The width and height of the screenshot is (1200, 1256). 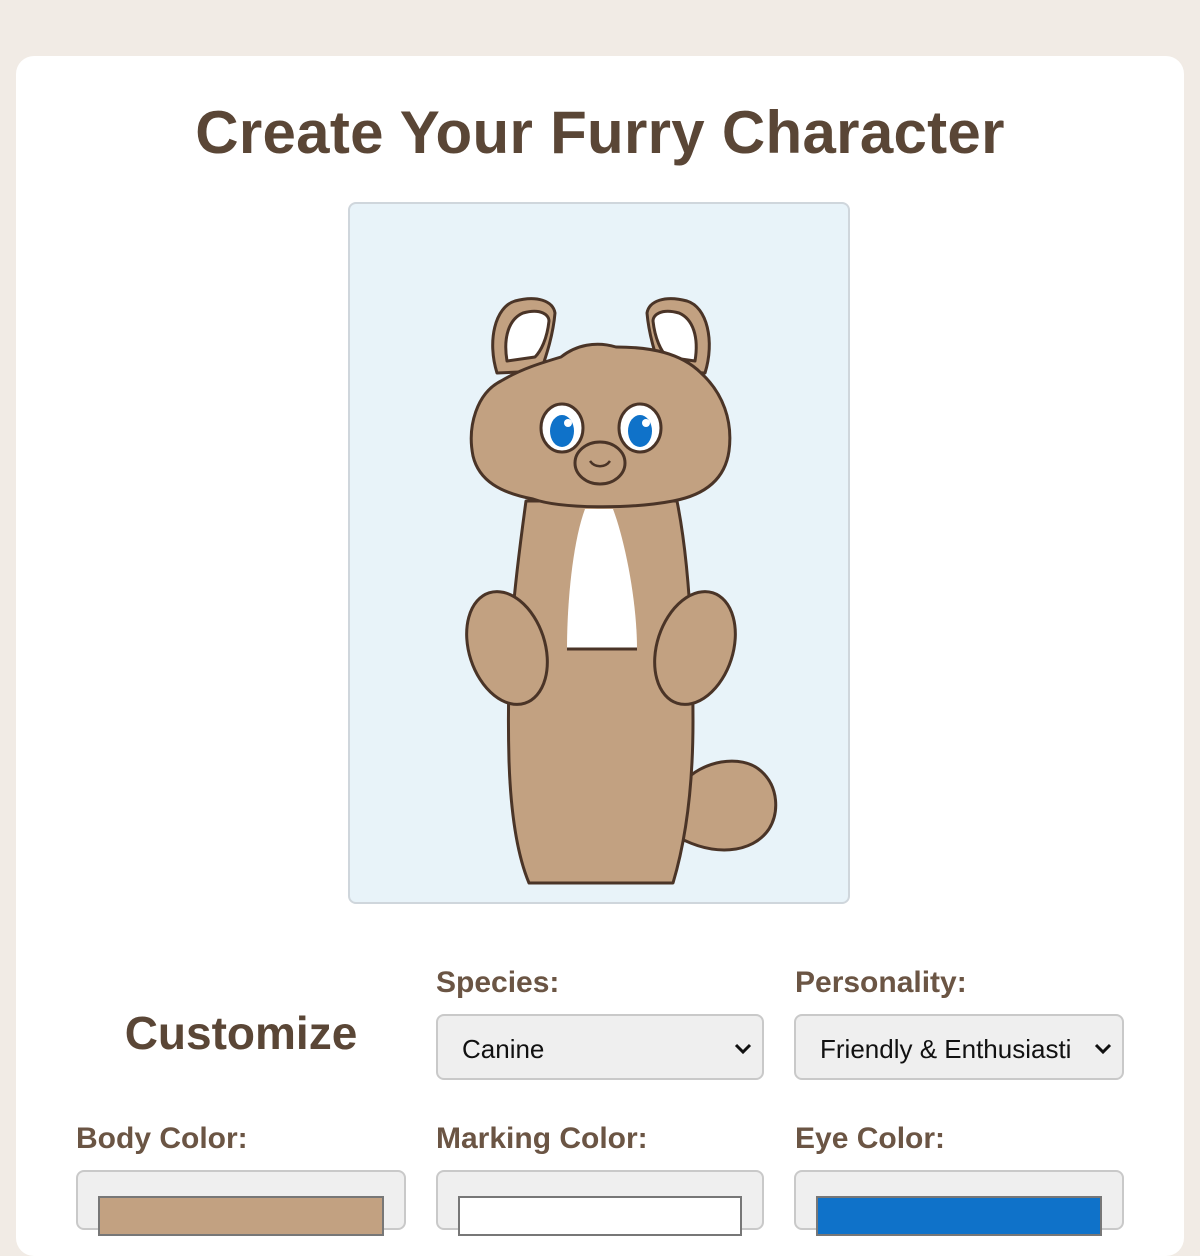 What do you see at coordinates (870, 1138) in the screenshot?
I see `eye-color-label: Eye Color:` at bounding box center [870, 1138].